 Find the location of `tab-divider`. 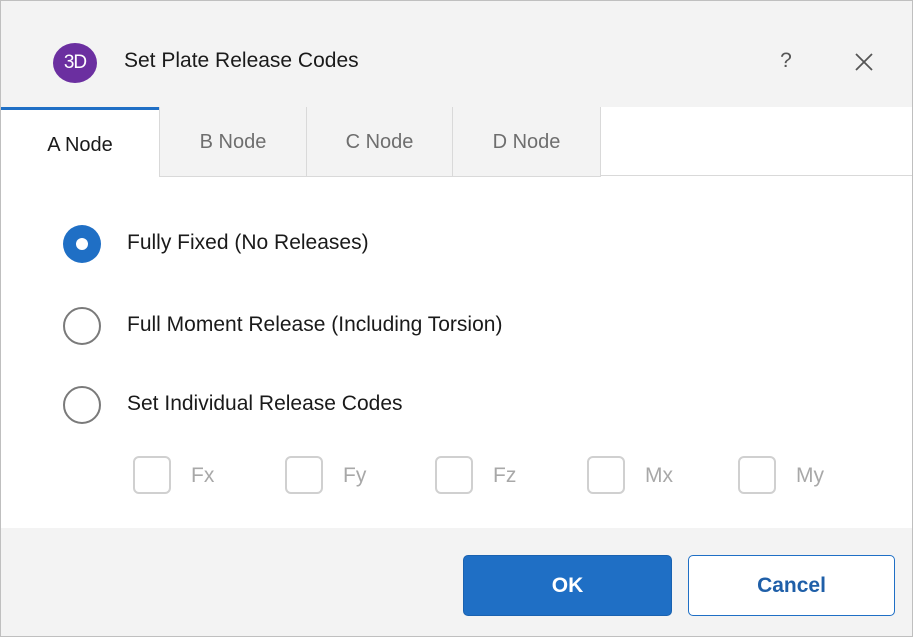

tab-divider is located at coordinates (756, 175).